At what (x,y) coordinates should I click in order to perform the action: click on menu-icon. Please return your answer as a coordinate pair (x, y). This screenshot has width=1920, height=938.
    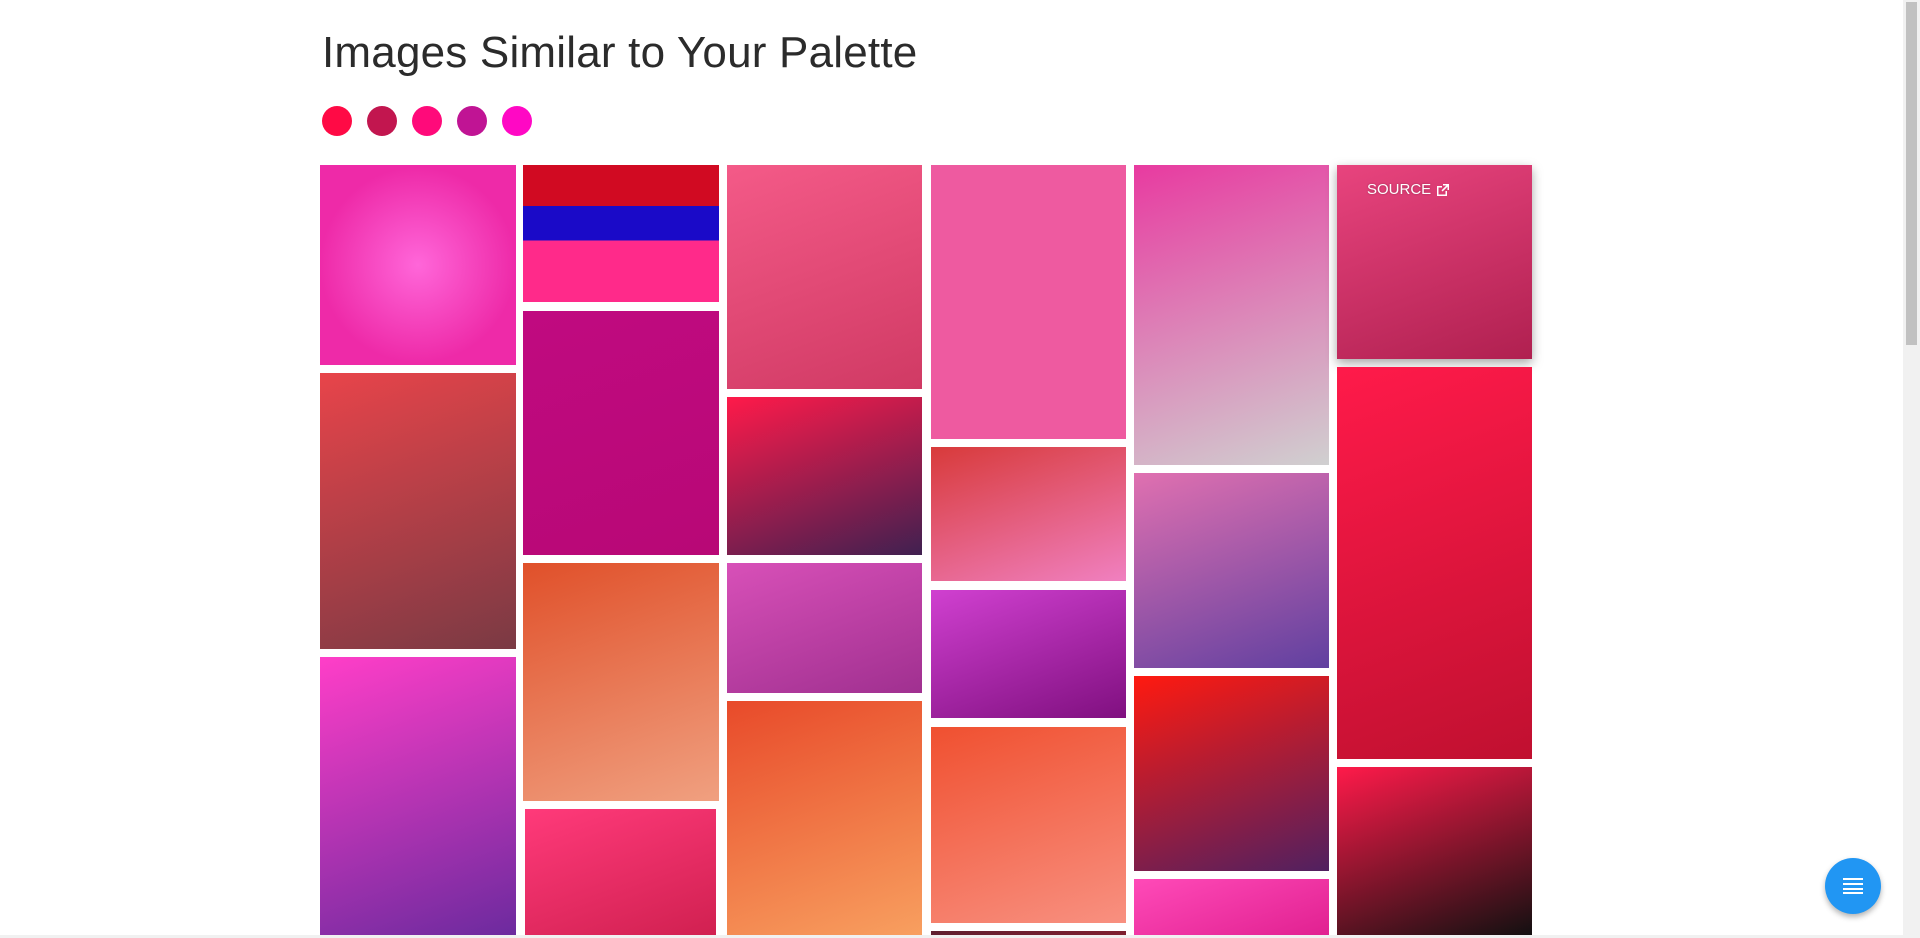
    Looking at the image, I should click on (1853, 886).